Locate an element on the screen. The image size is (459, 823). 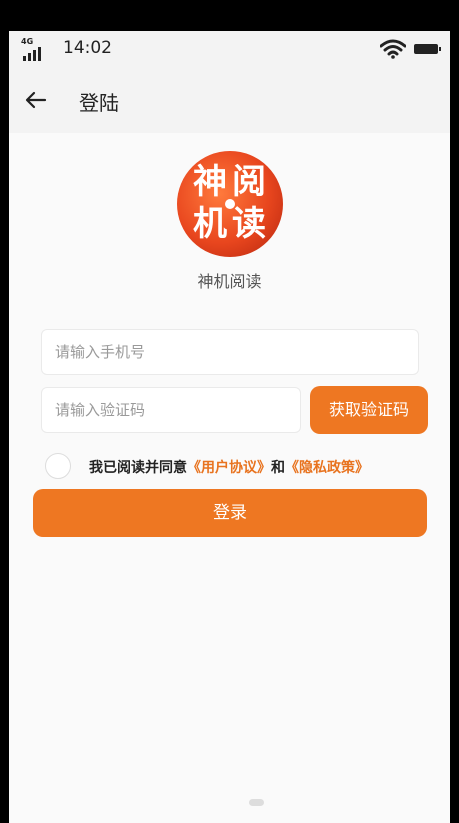
wifi-icon is located at coordinates (393, 51).